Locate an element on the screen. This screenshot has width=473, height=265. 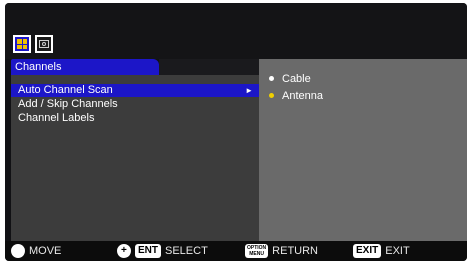
dpad-icon is located at coordinates (18, 251).